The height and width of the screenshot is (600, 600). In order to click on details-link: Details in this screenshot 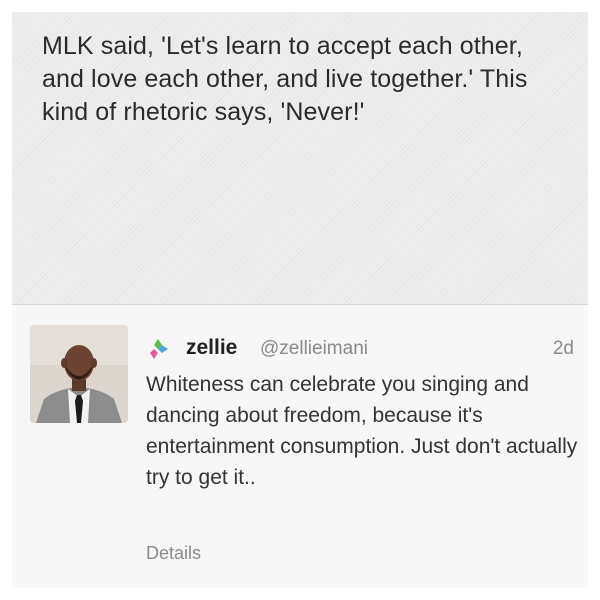, I will do `click(173, 553)`.